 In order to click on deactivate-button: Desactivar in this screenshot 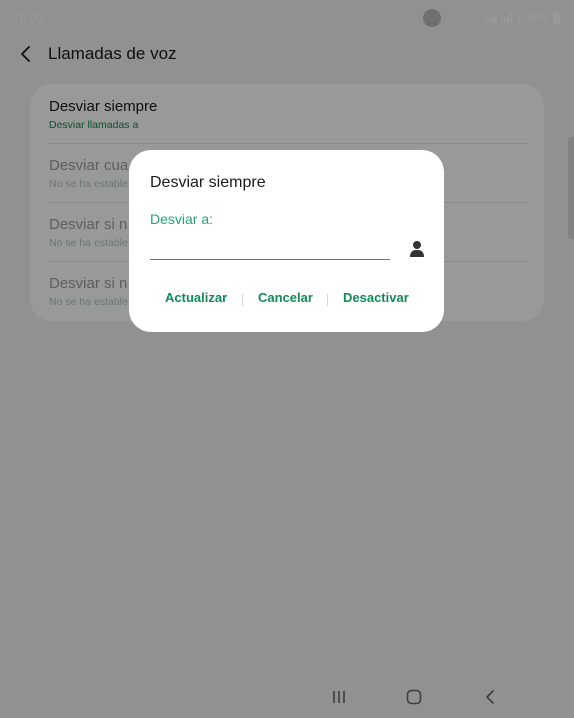, I will do `click(376, 297)`.